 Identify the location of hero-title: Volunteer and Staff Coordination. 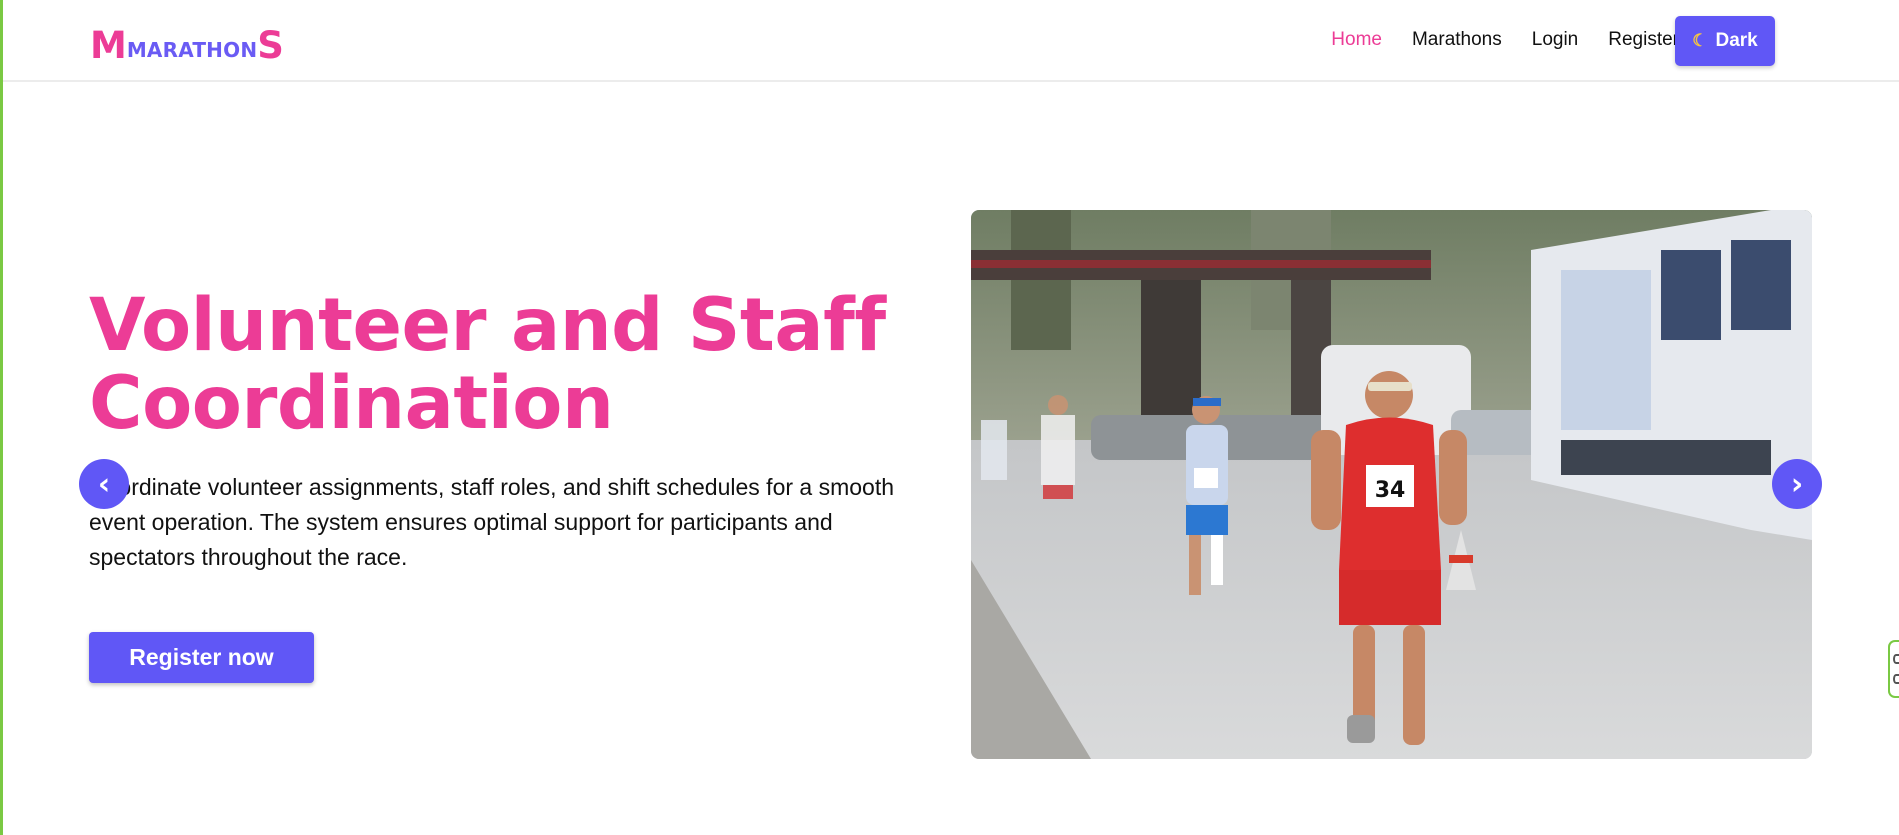
(487, 364).